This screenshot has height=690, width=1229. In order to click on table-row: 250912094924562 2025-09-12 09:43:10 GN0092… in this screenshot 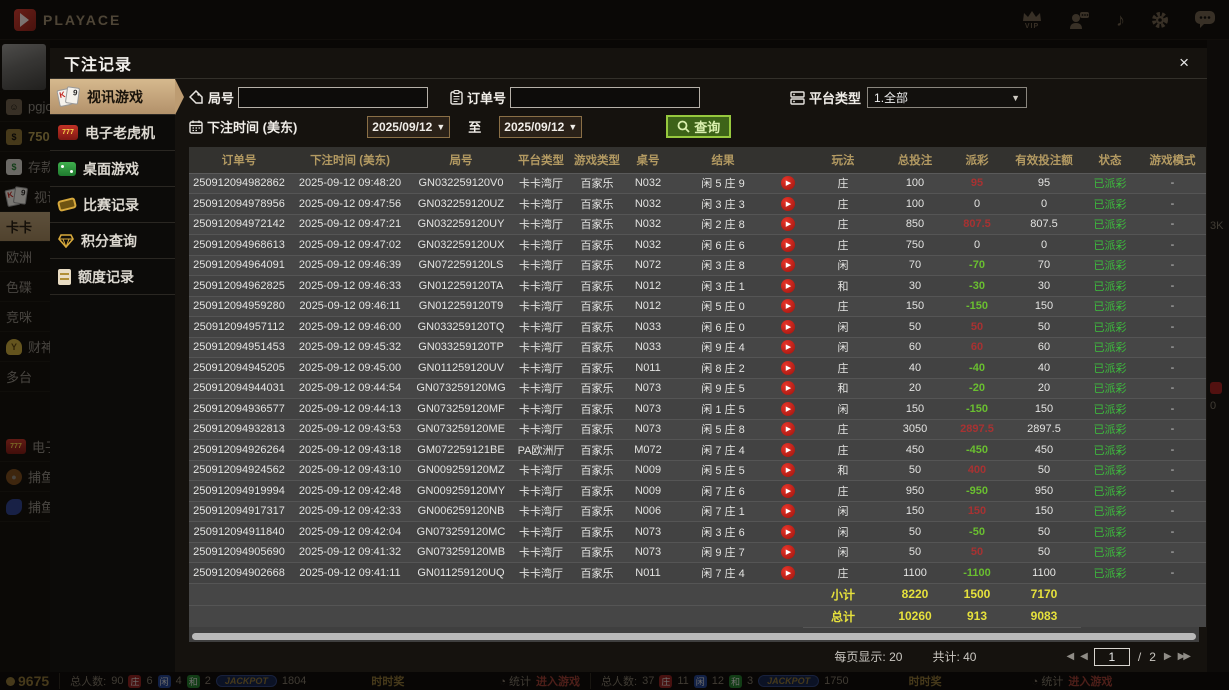, I will do `click(697, 470)`.